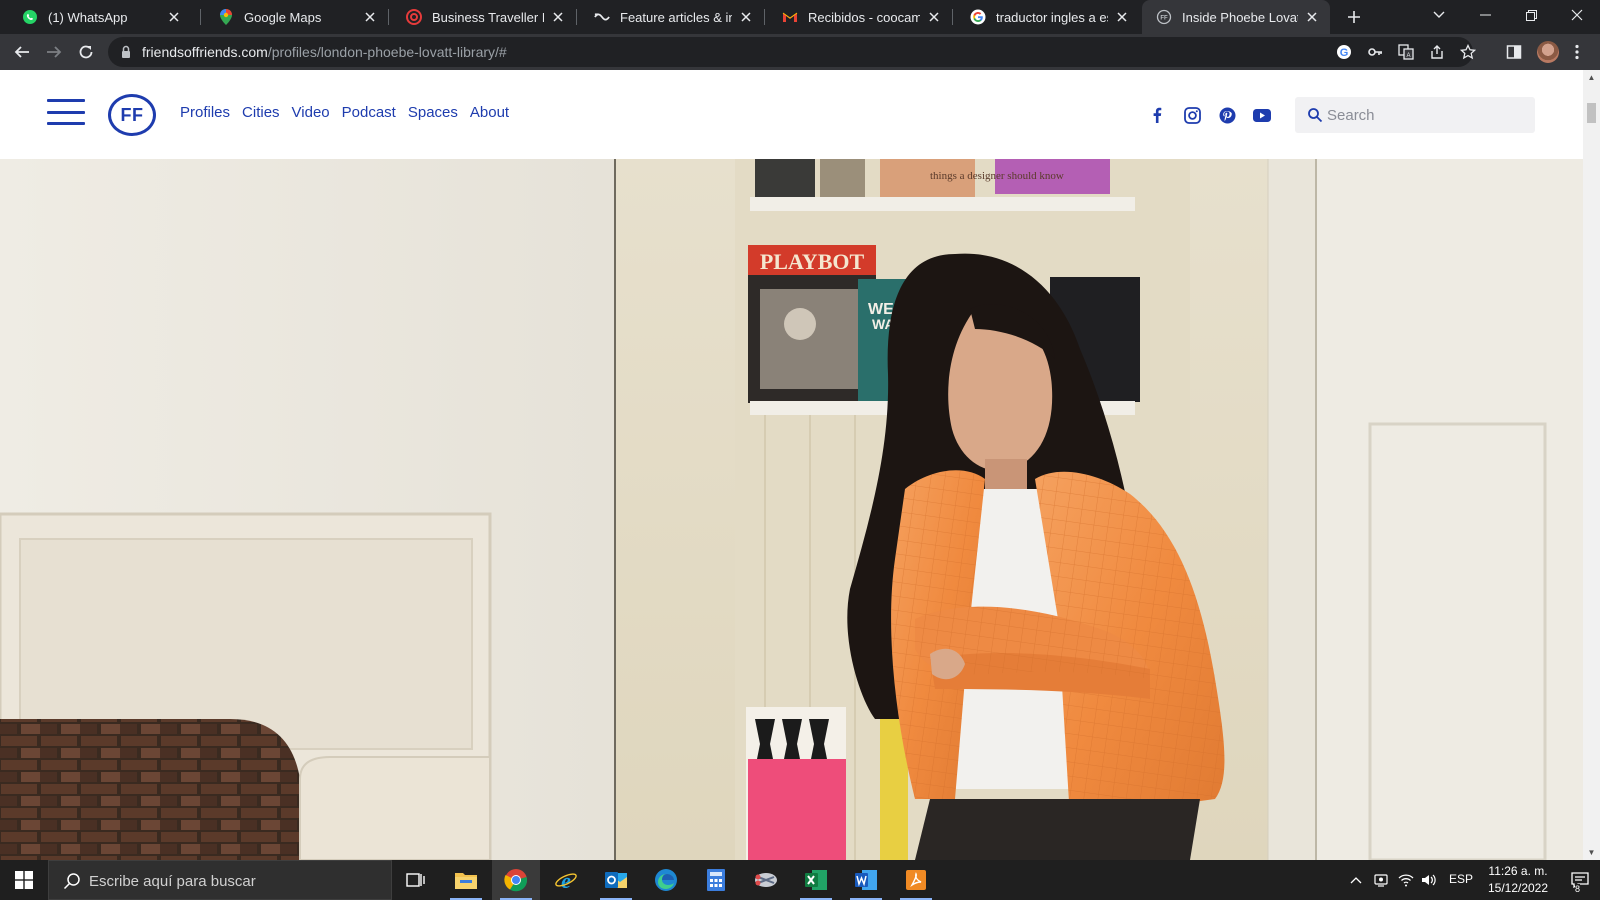 This screenshot has height=900, width=1600. I want to click on tab-whatsapp: (1) WhatsApp, so click(100, 17).